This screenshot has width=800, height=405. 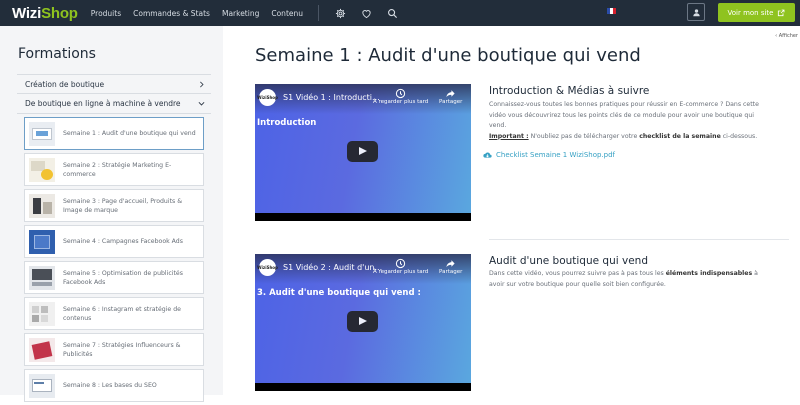 What do you see at coordinates (171, 13) in the screenshot?
I see `nav-commandes-stats: Commandes & Stats` at bounding box center [171, 13].